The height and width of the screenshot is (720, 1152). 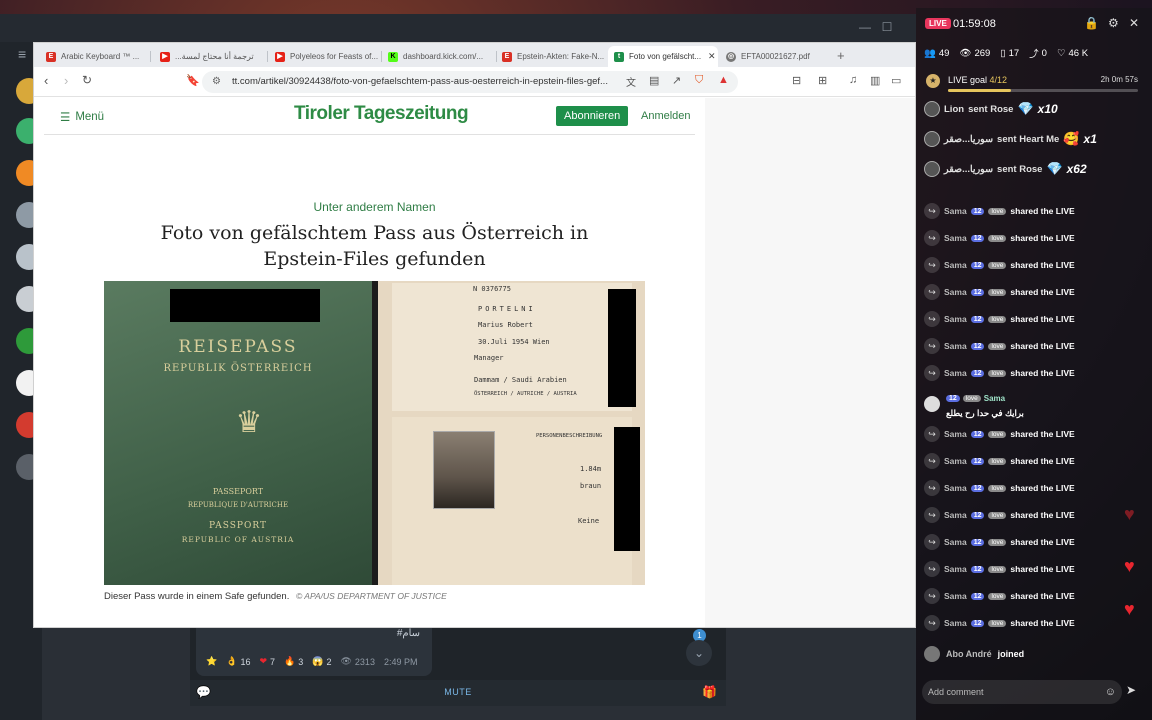 What do you see at coordinates (875, 80) in the screenshot?
I see `panel-icon: ▥` at bounding box center [875, 80].